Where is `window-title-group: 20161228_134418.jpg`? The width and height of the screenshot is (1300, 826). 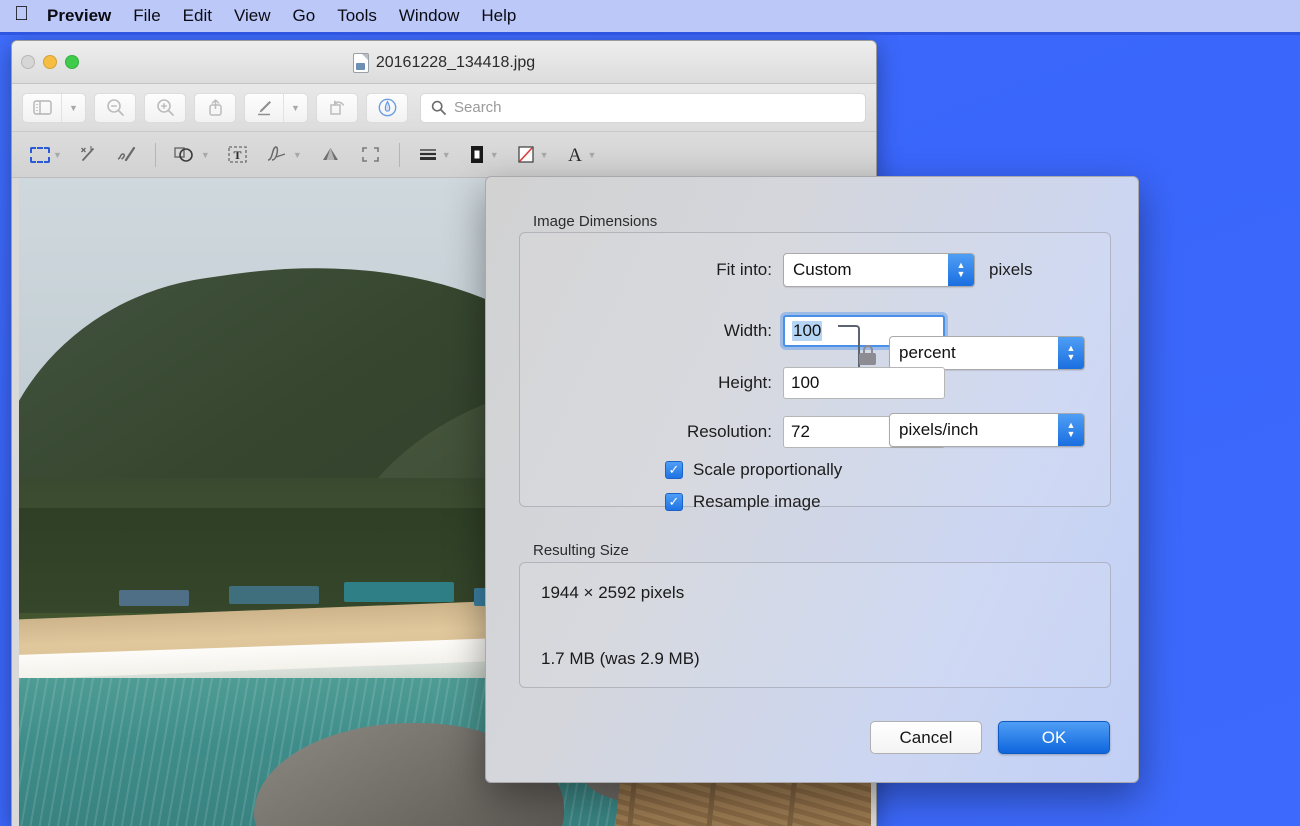 window-title-group: 20161228_134418.jpg is located at coordinates (444, 62).